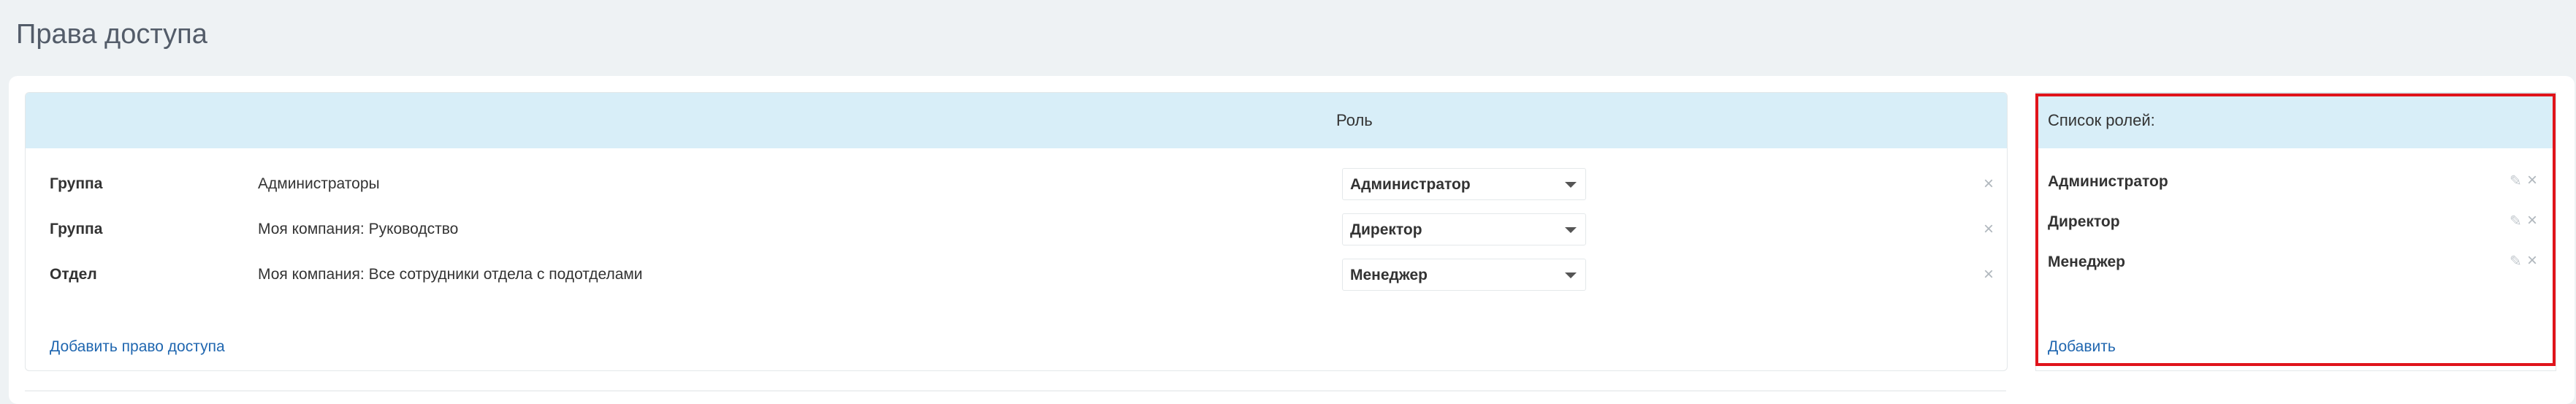  I want to click on role-item: Менеджер ✎ ×, so click(2296, 263).